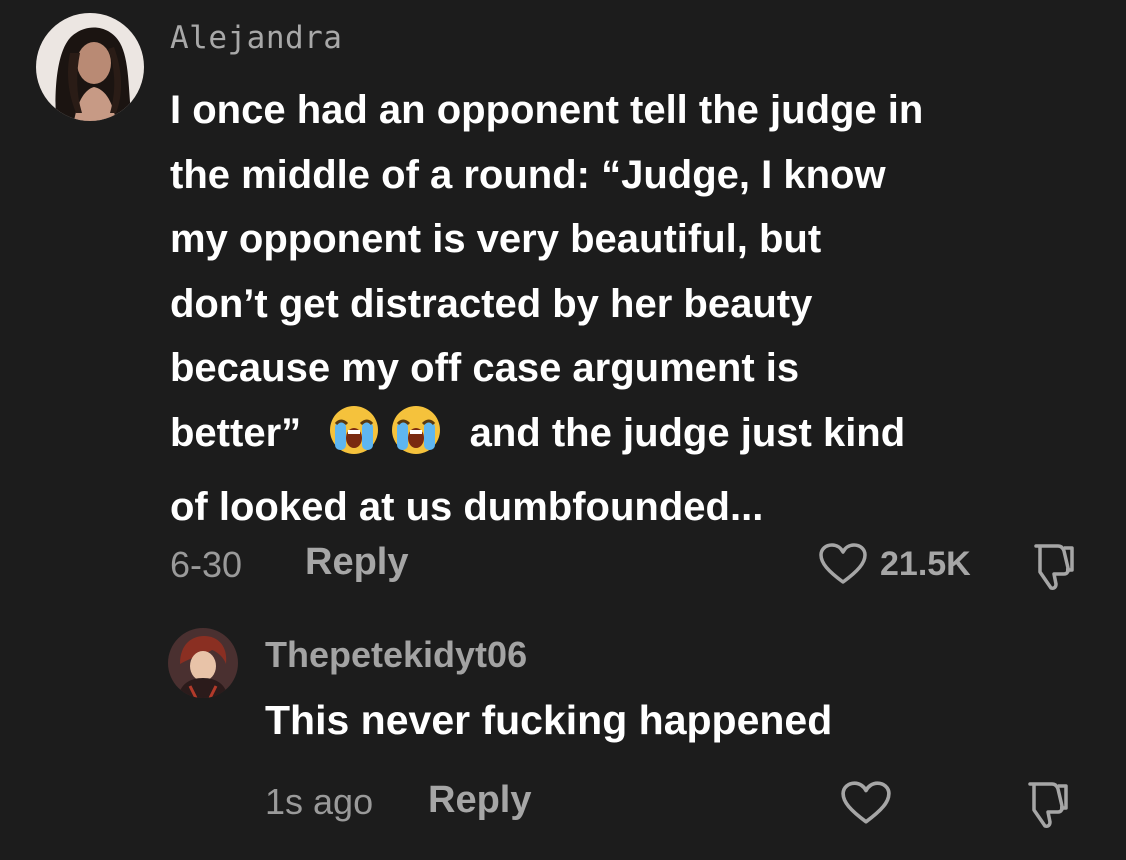 This screenshot has height=860, width=1126. I want to click on reply-username: Thepetekidyt06, so click(396, 655).